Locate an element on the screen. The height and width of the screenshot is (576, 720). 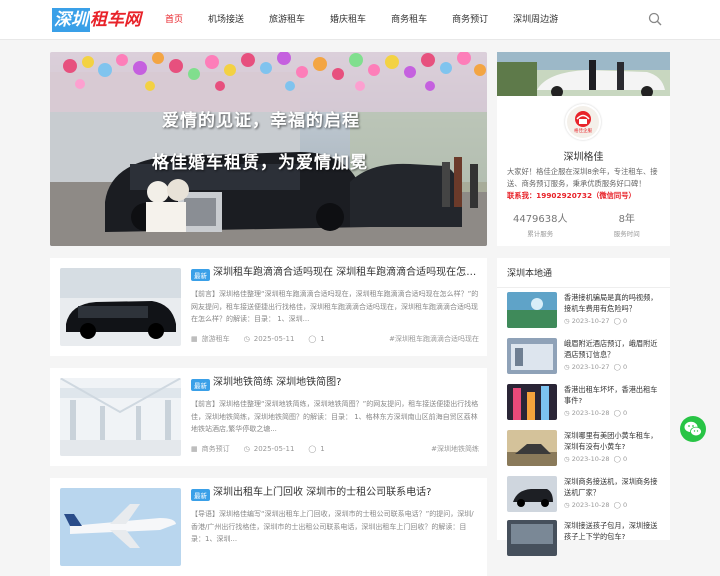
profile-contact: 联系我：19902920732（微信同号） is located at coordinates (571, 195).